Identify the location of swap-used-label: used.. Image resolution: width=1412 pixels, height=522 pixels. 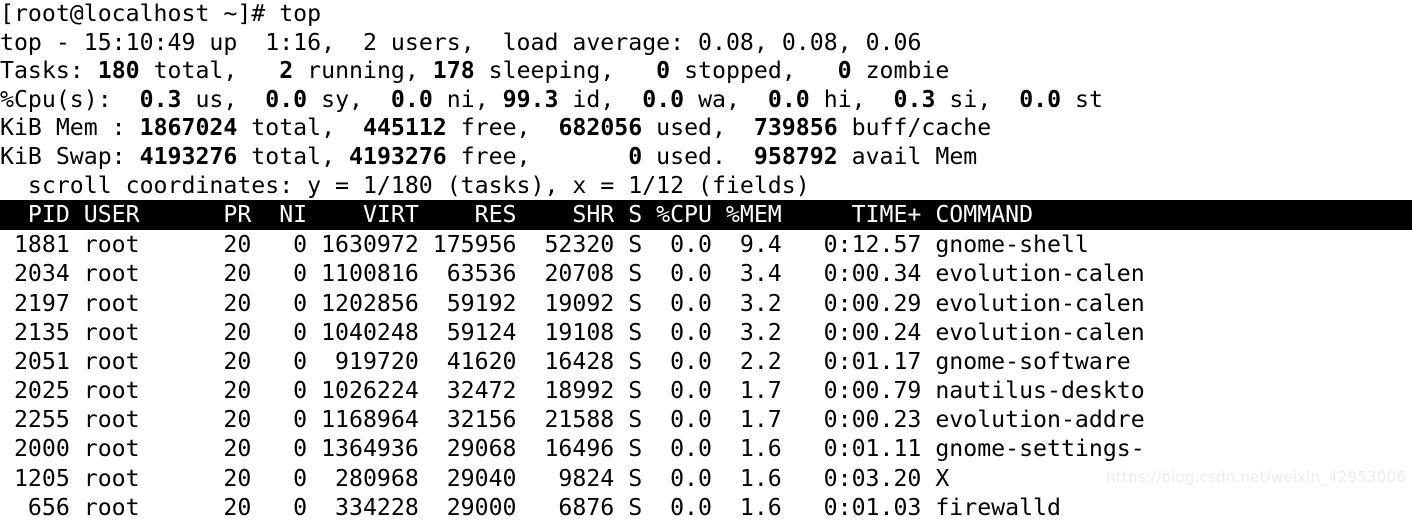
(698, 156).